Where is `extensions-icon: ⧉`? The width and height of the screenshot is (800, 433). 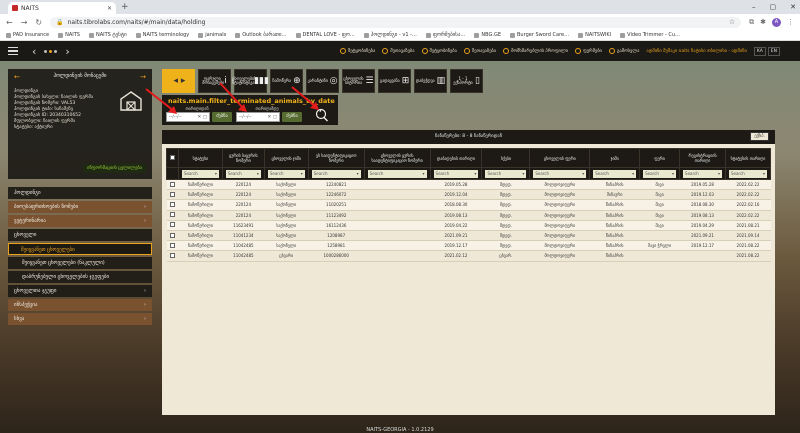 extensions-icon: ⧉ is located at coordinates (751, 22).